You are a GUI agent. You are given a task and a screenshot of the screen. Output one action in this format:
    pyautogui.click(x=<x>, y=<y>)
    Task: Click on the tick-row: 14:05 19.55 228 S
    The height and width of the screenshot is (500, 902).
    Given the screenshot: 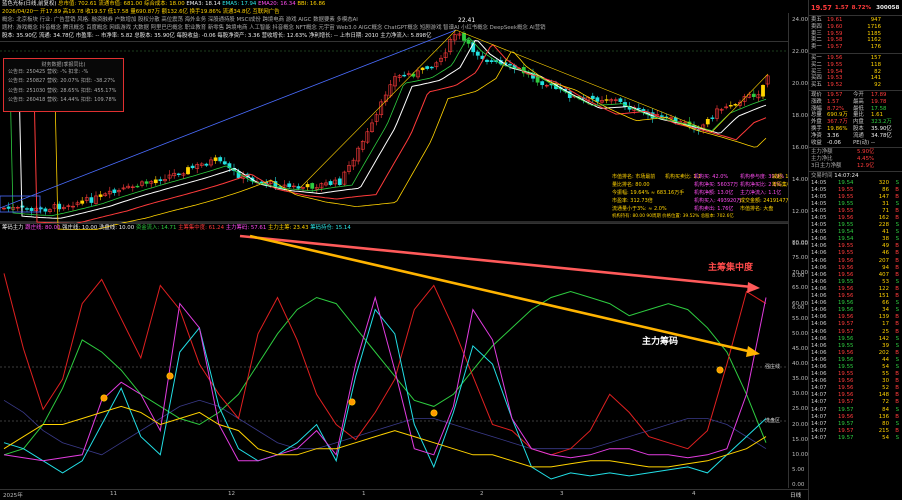 What is the action you would take?
    pyautogui.click(x=855, y=225)
    